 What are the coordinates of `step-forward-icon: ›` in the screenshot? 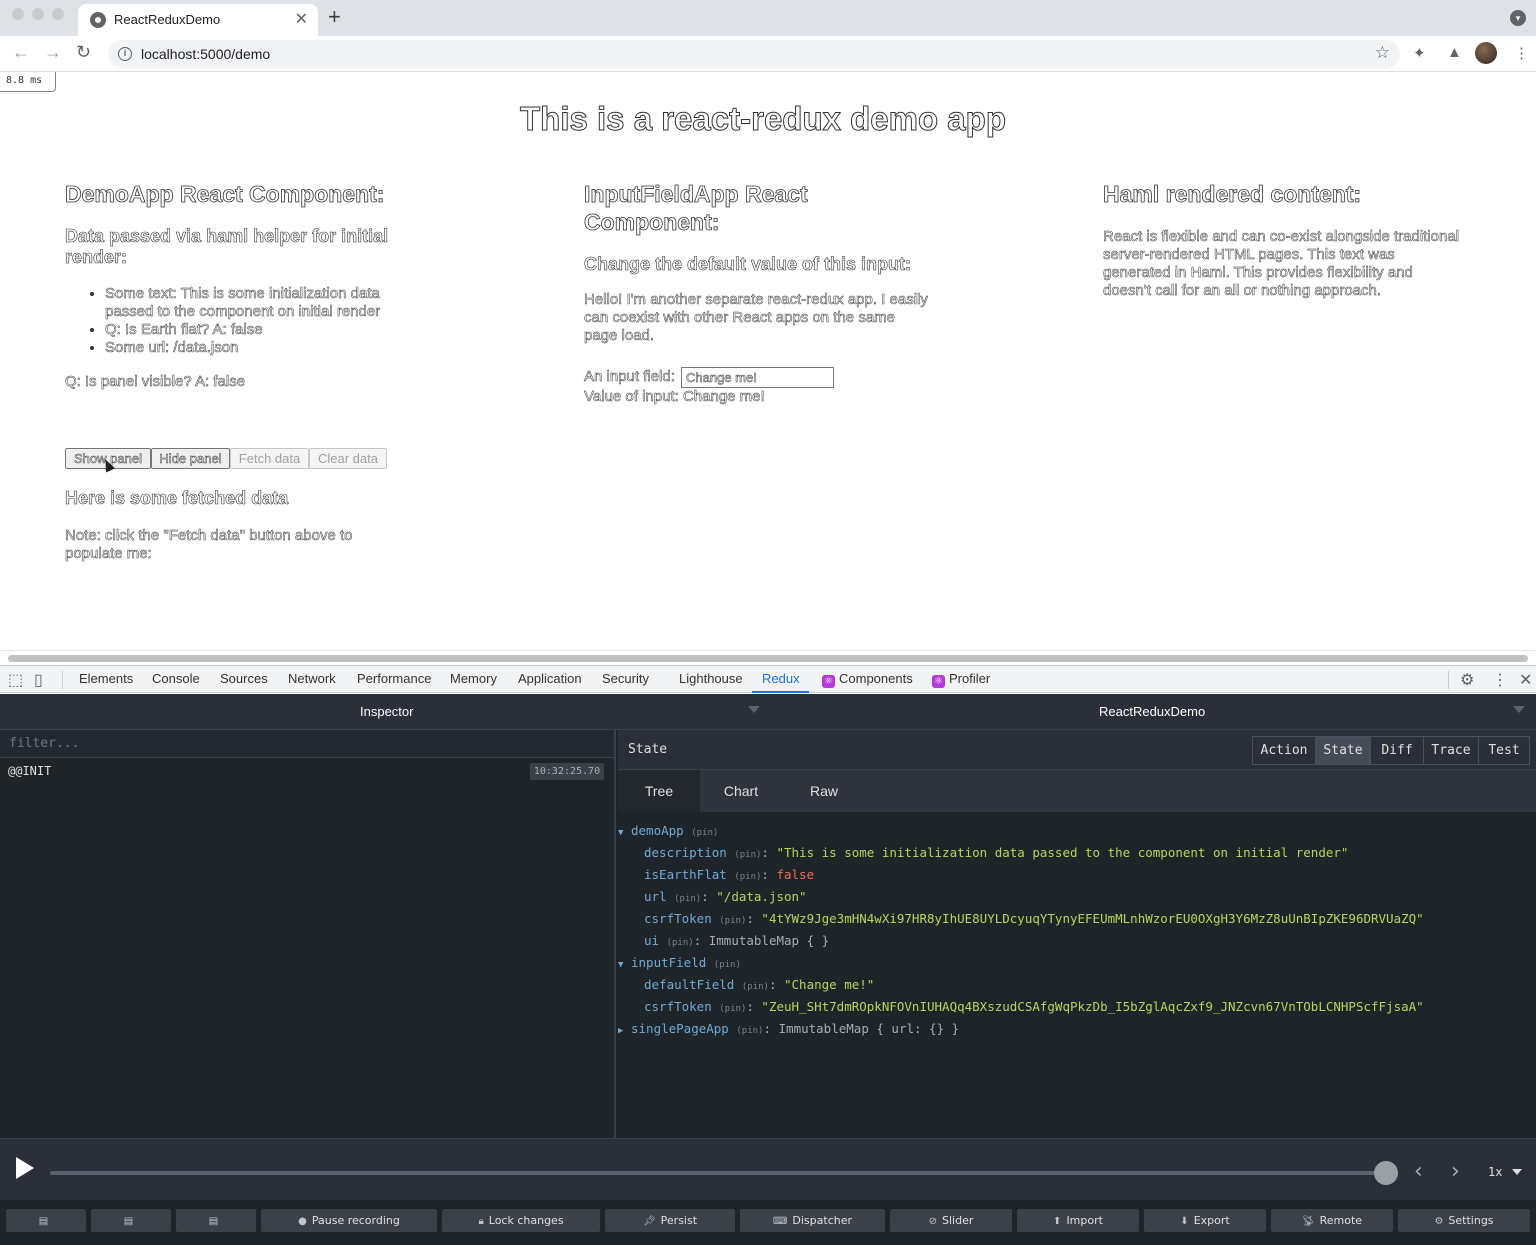 It's located at (1455, 1171).